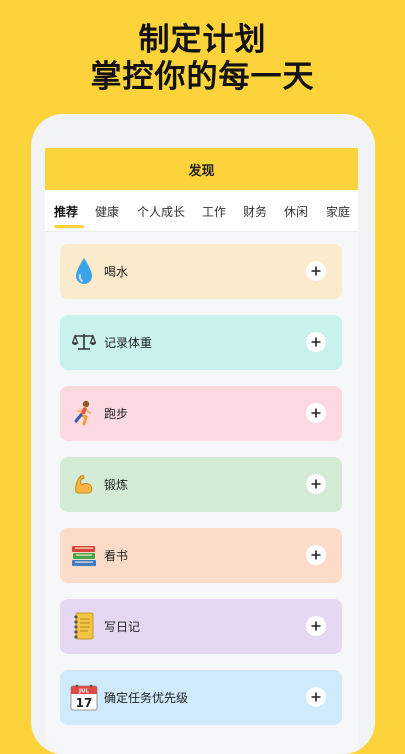 The height and width of the screenshot is (754, 405). Describe the element at coordinates (66, 211) in the screenshot. I see `tab-recommended: 推荐` at that location.